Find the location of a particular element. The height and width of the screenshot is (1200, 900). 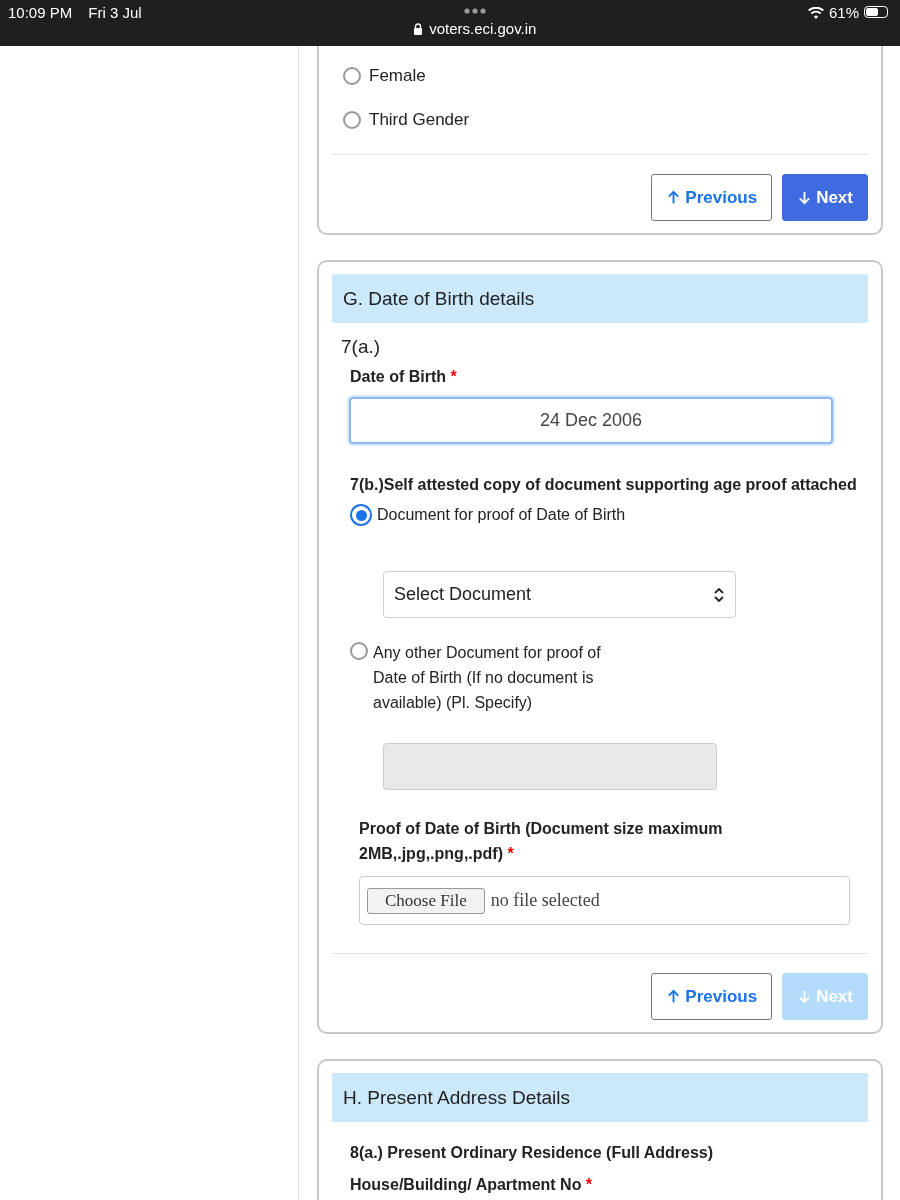

wifi-icon is located at coordinates (815, 13).